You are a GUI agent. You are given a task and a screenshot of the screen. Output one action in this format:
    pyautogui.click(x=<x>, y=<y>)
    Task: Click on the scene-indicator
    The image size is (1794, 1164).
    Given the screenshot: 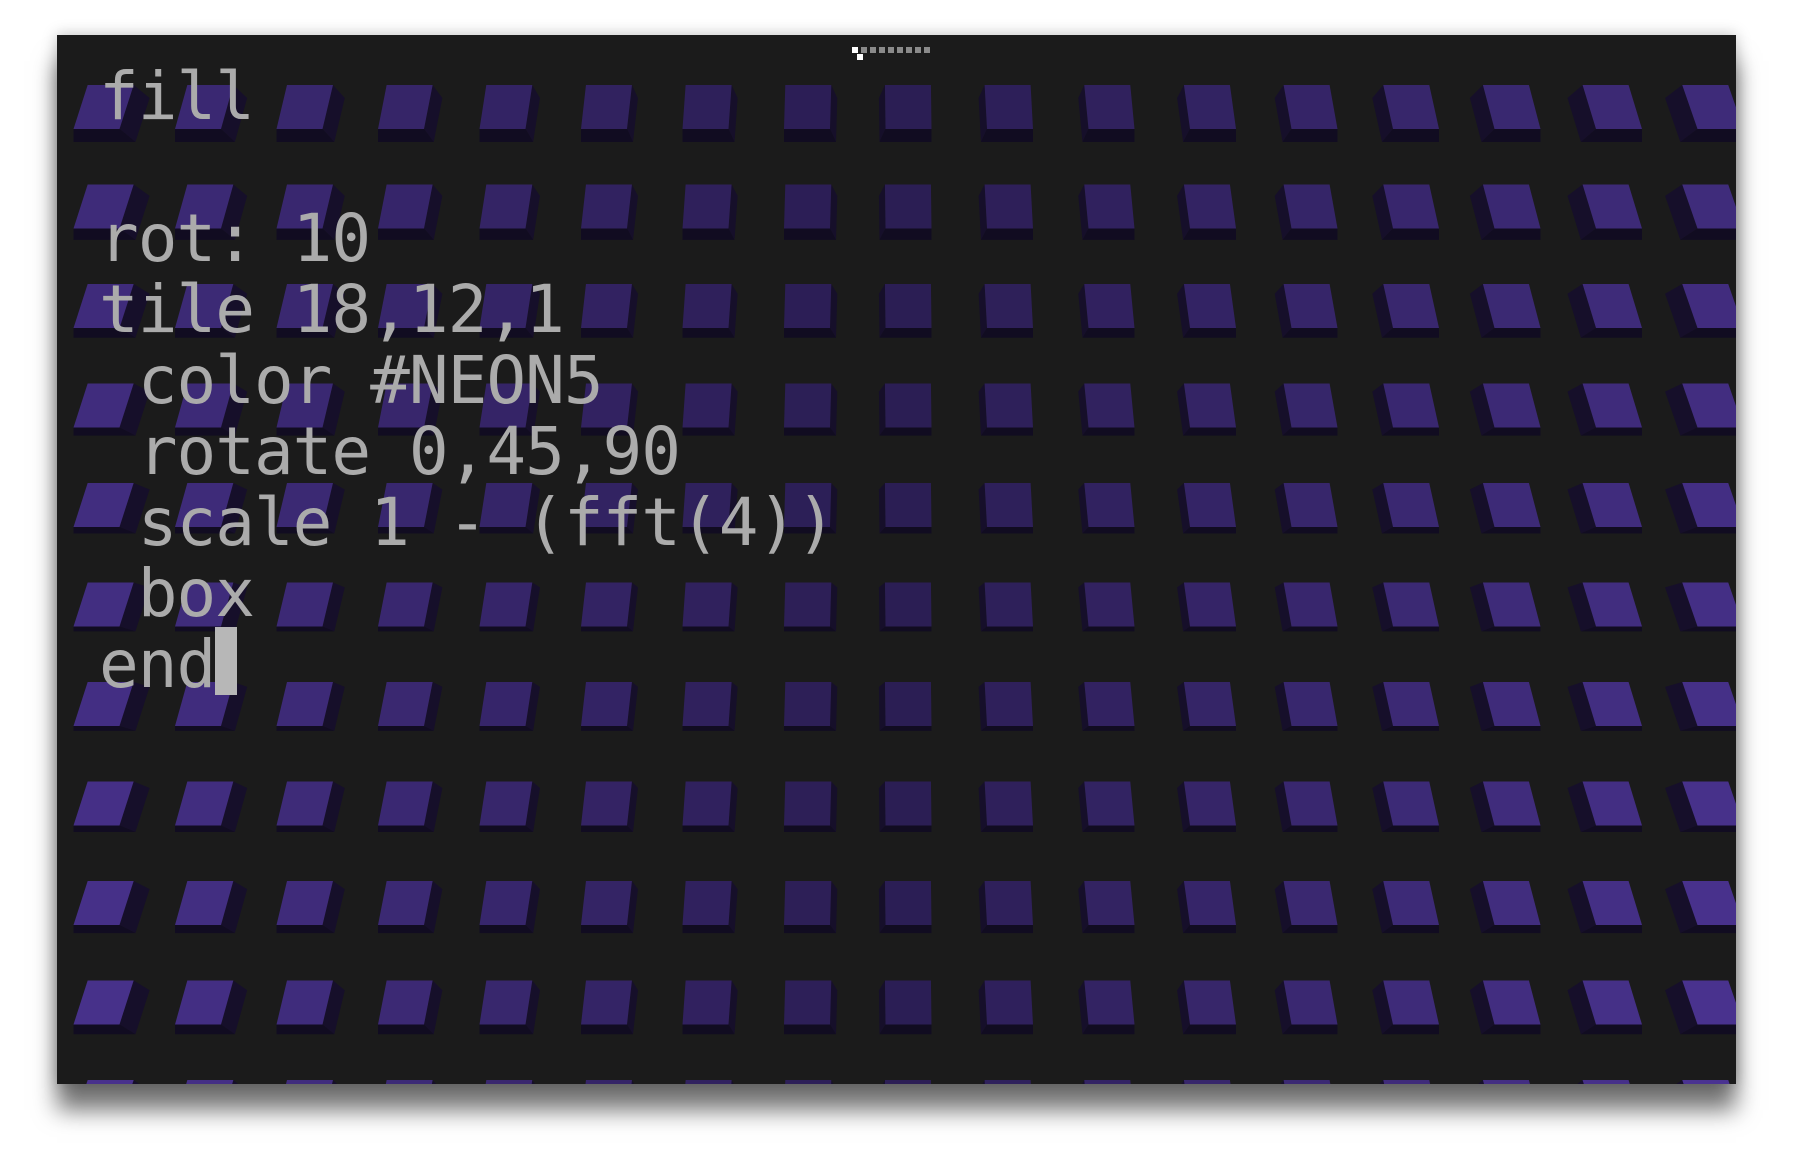 What is the action you would take?
    pyautogui.click(x=902, y=53)
    